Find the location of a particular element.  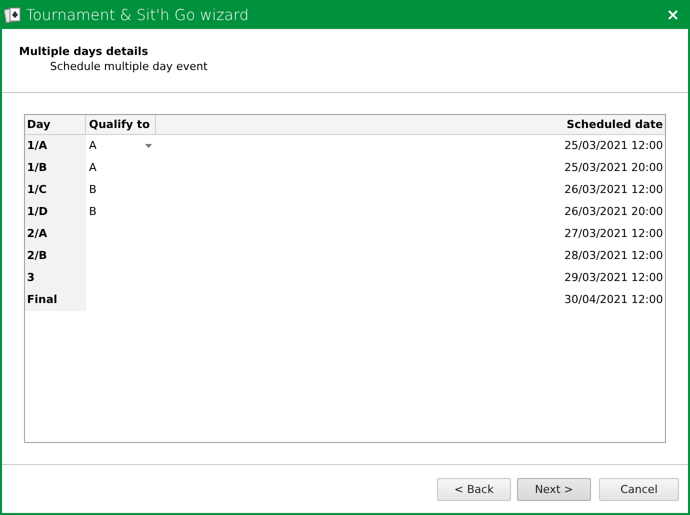

dropdown-field: A is located at coordinates (121, 146).